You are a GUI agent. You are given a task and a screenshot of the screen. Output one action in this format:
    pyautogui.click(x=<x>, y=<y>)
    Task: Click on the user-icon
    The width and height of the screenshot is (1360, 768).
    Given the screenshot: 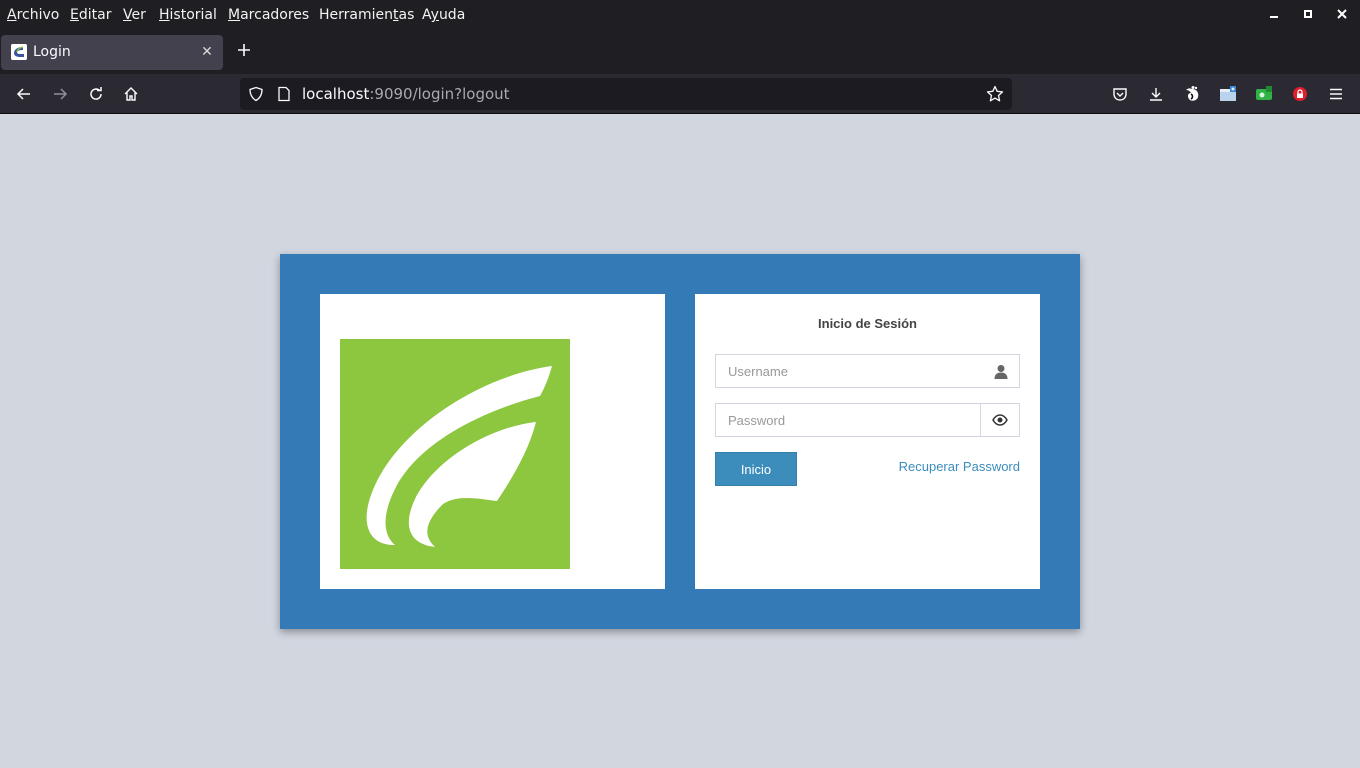 What is the action you would take?
    pyautogui.click(x=1001, y=371)
    